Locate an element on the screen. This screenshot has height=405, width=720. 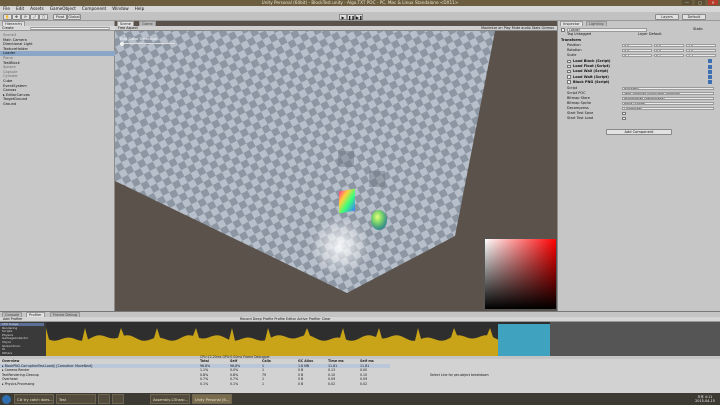
step-icon: ▶❚ is located at coordinates (359, 16).